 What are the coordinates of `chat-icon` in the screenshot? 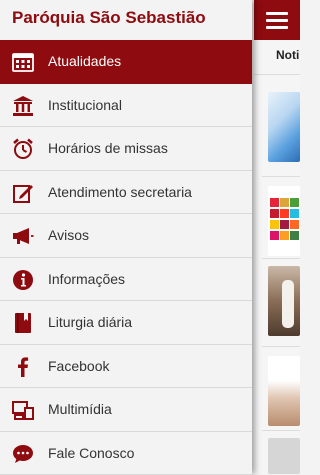 It's located at (23, 454).